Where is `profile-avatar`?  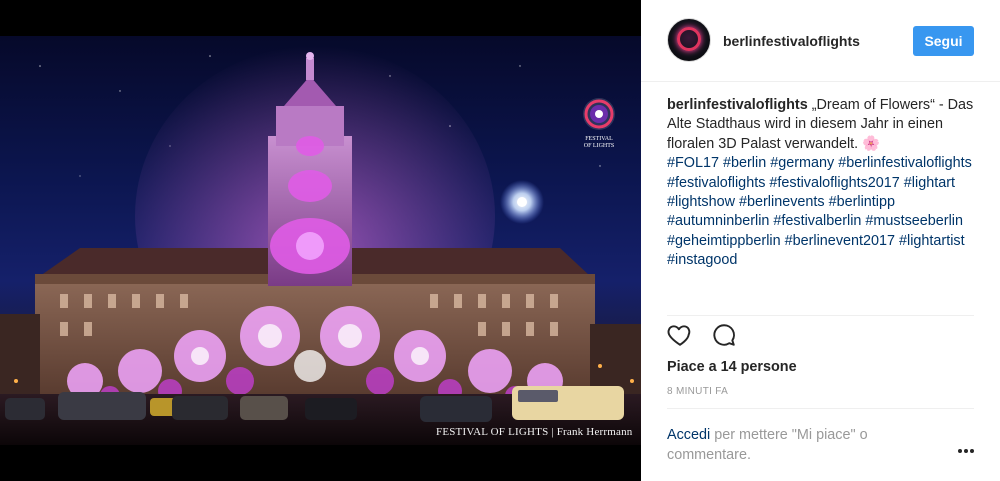
profile-avatar is located at coordinates (689, 40).